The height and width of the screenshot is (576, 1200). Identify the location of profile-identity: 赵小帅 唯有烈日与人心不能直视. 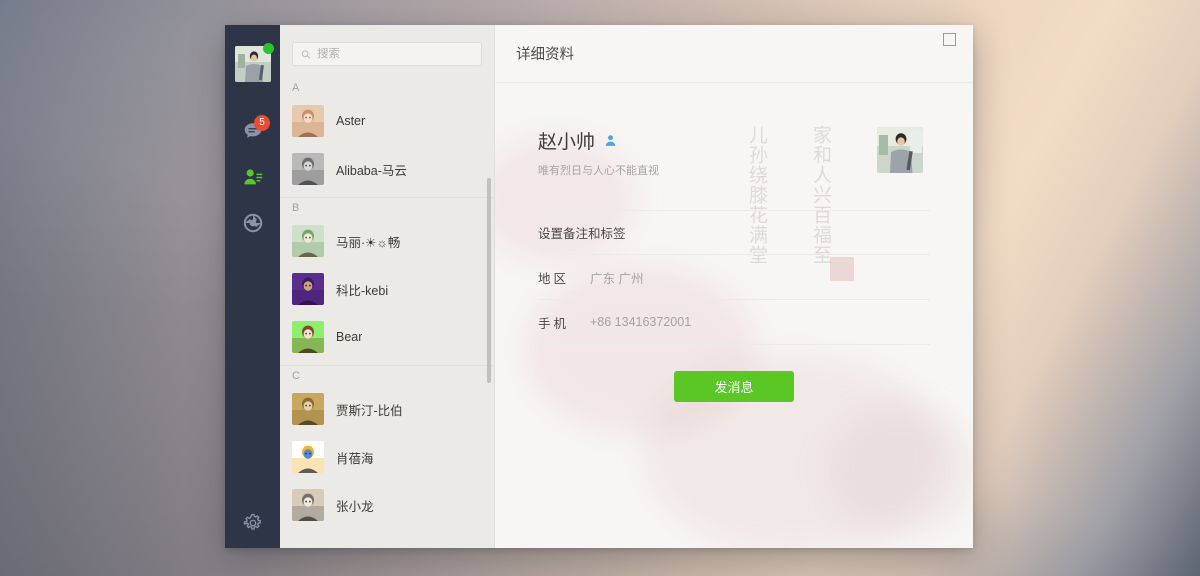
(598, 152).